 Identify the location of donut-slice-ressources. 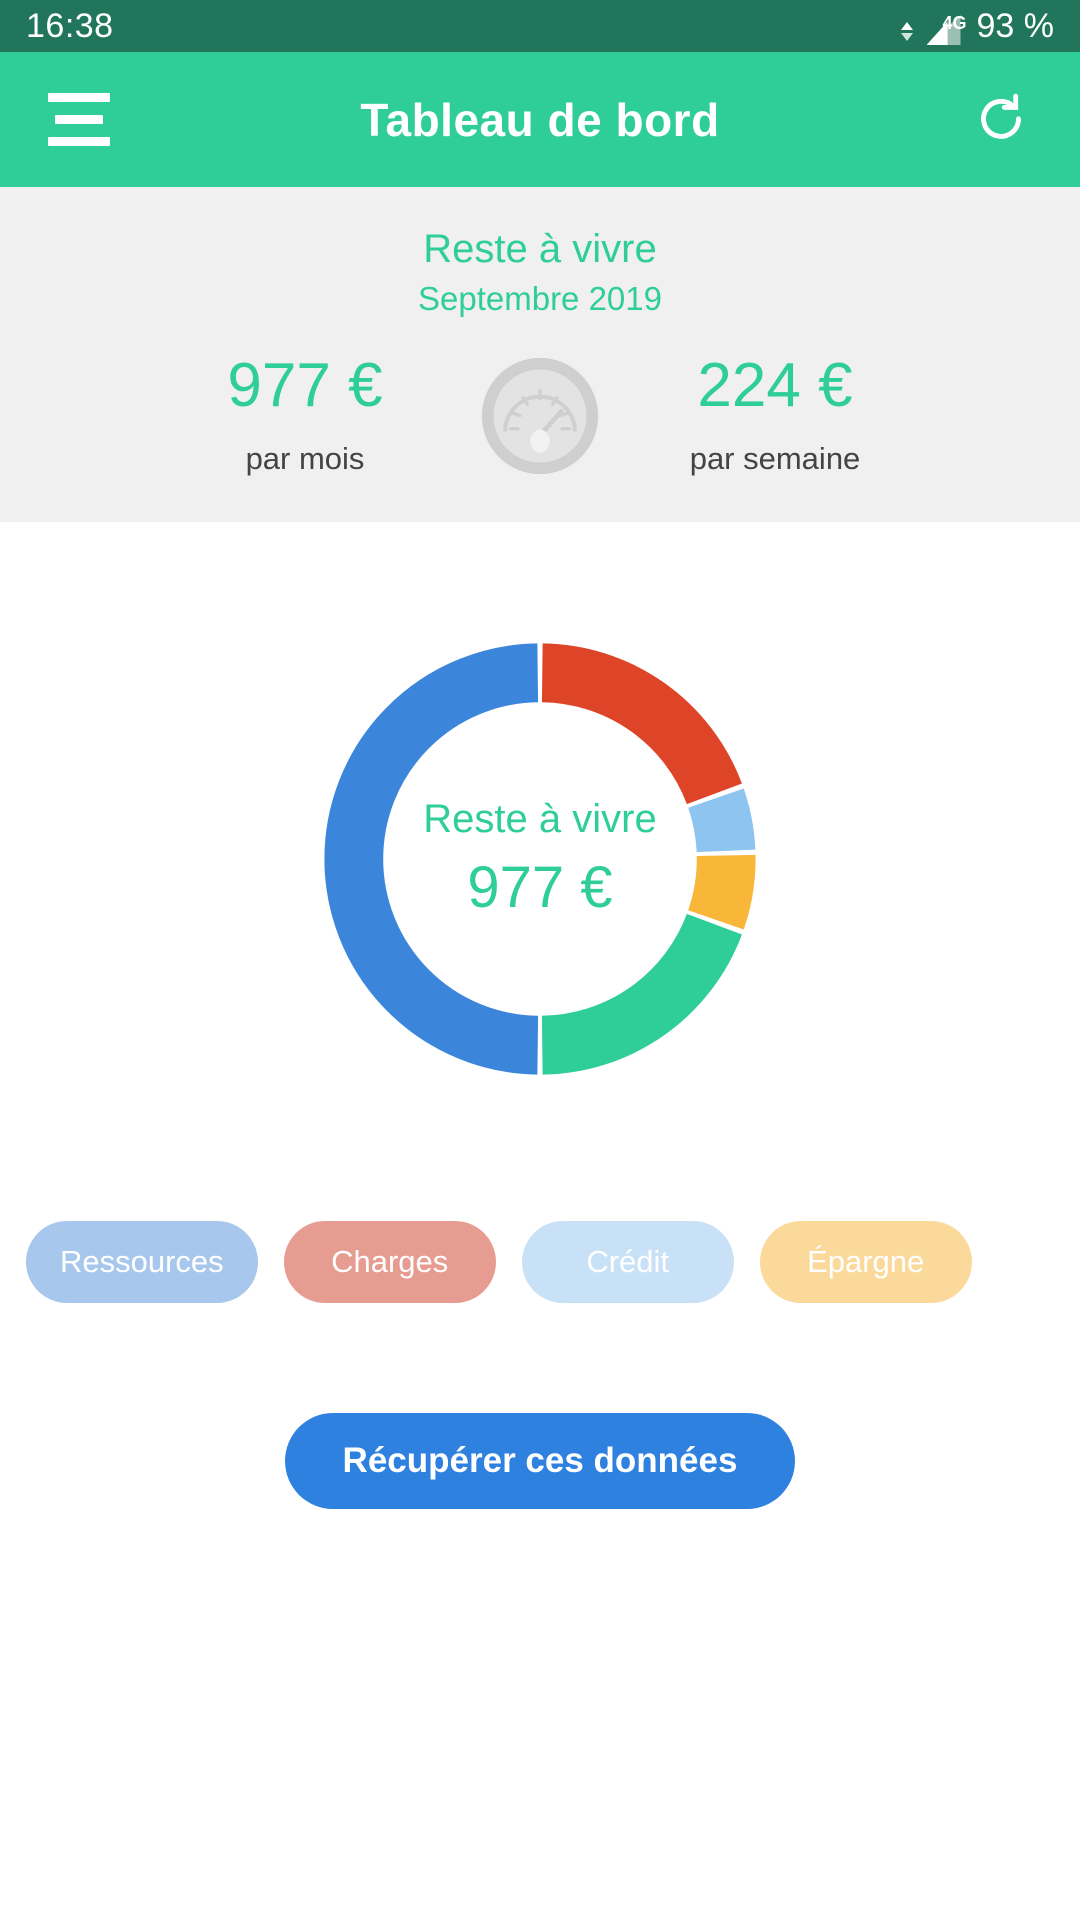
(431, 859).